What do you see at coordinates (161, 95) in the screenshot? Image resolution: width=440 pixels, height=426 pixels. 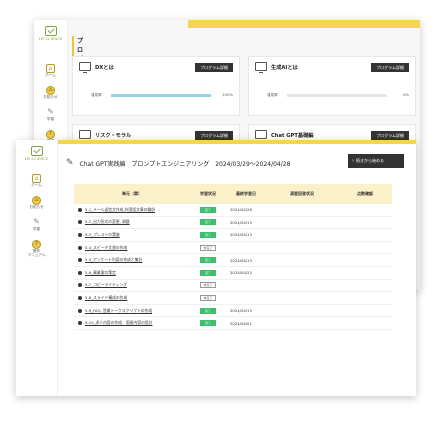 I see `progress-fill` at bounding box center [161, 95].